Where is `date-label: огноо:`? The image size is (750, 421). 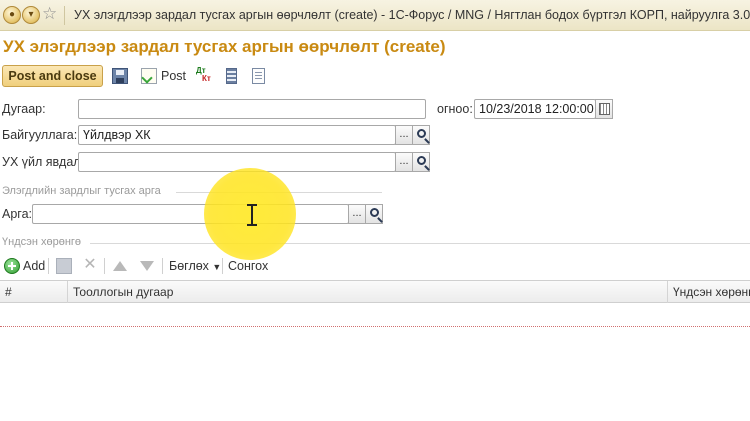 date-label: огноо: is located at coordinates (455, 109).